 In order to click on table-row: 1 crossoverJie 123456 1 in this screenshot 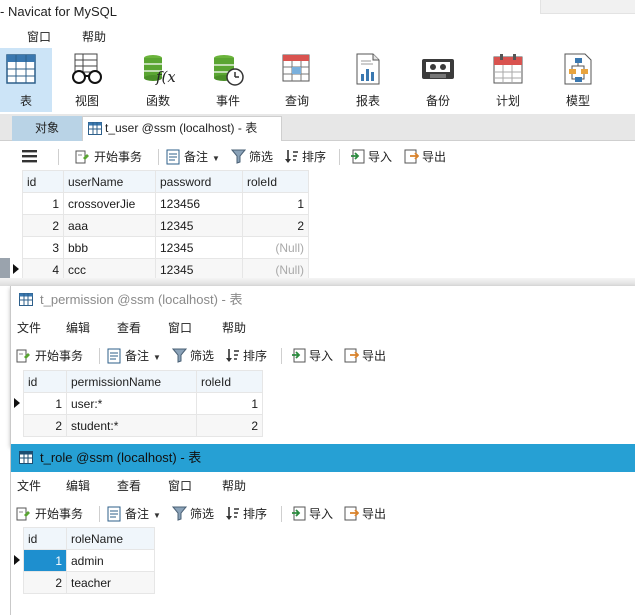, I will do `click(165, 203)`.